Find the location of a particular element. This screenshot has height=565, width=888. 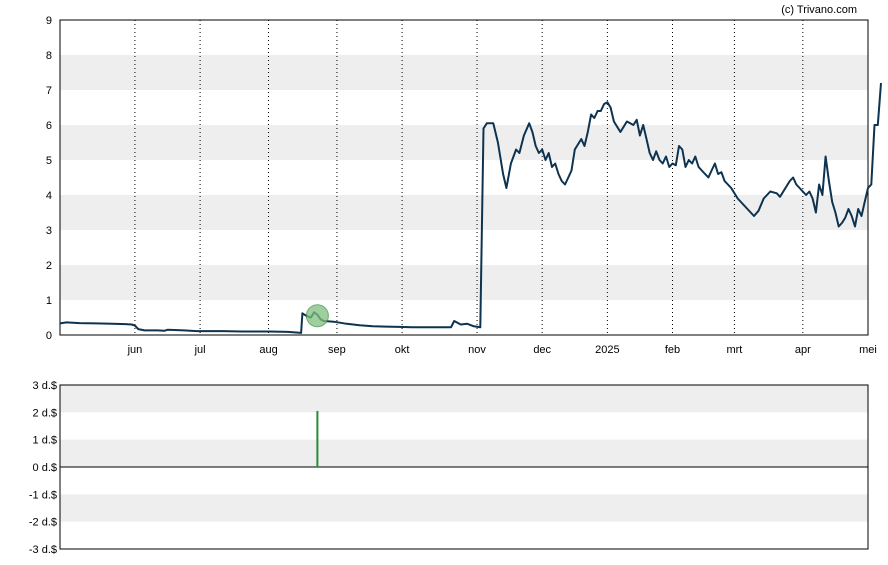

x-tick-label: jun is located at coordinates (135, 350).